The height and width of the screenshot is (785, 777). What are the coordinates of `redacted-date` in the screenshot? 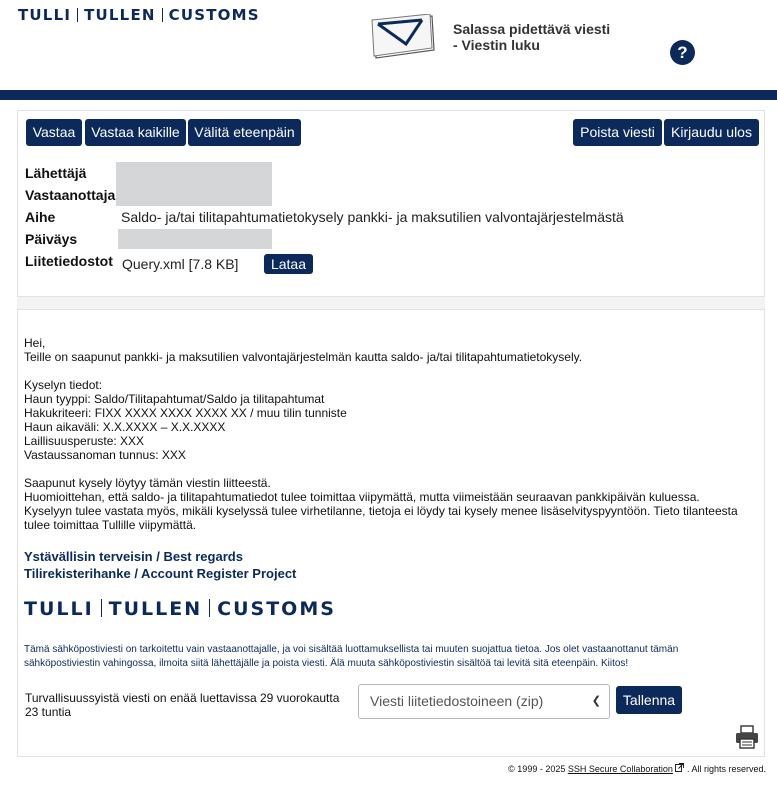 It's located at (195, 239).